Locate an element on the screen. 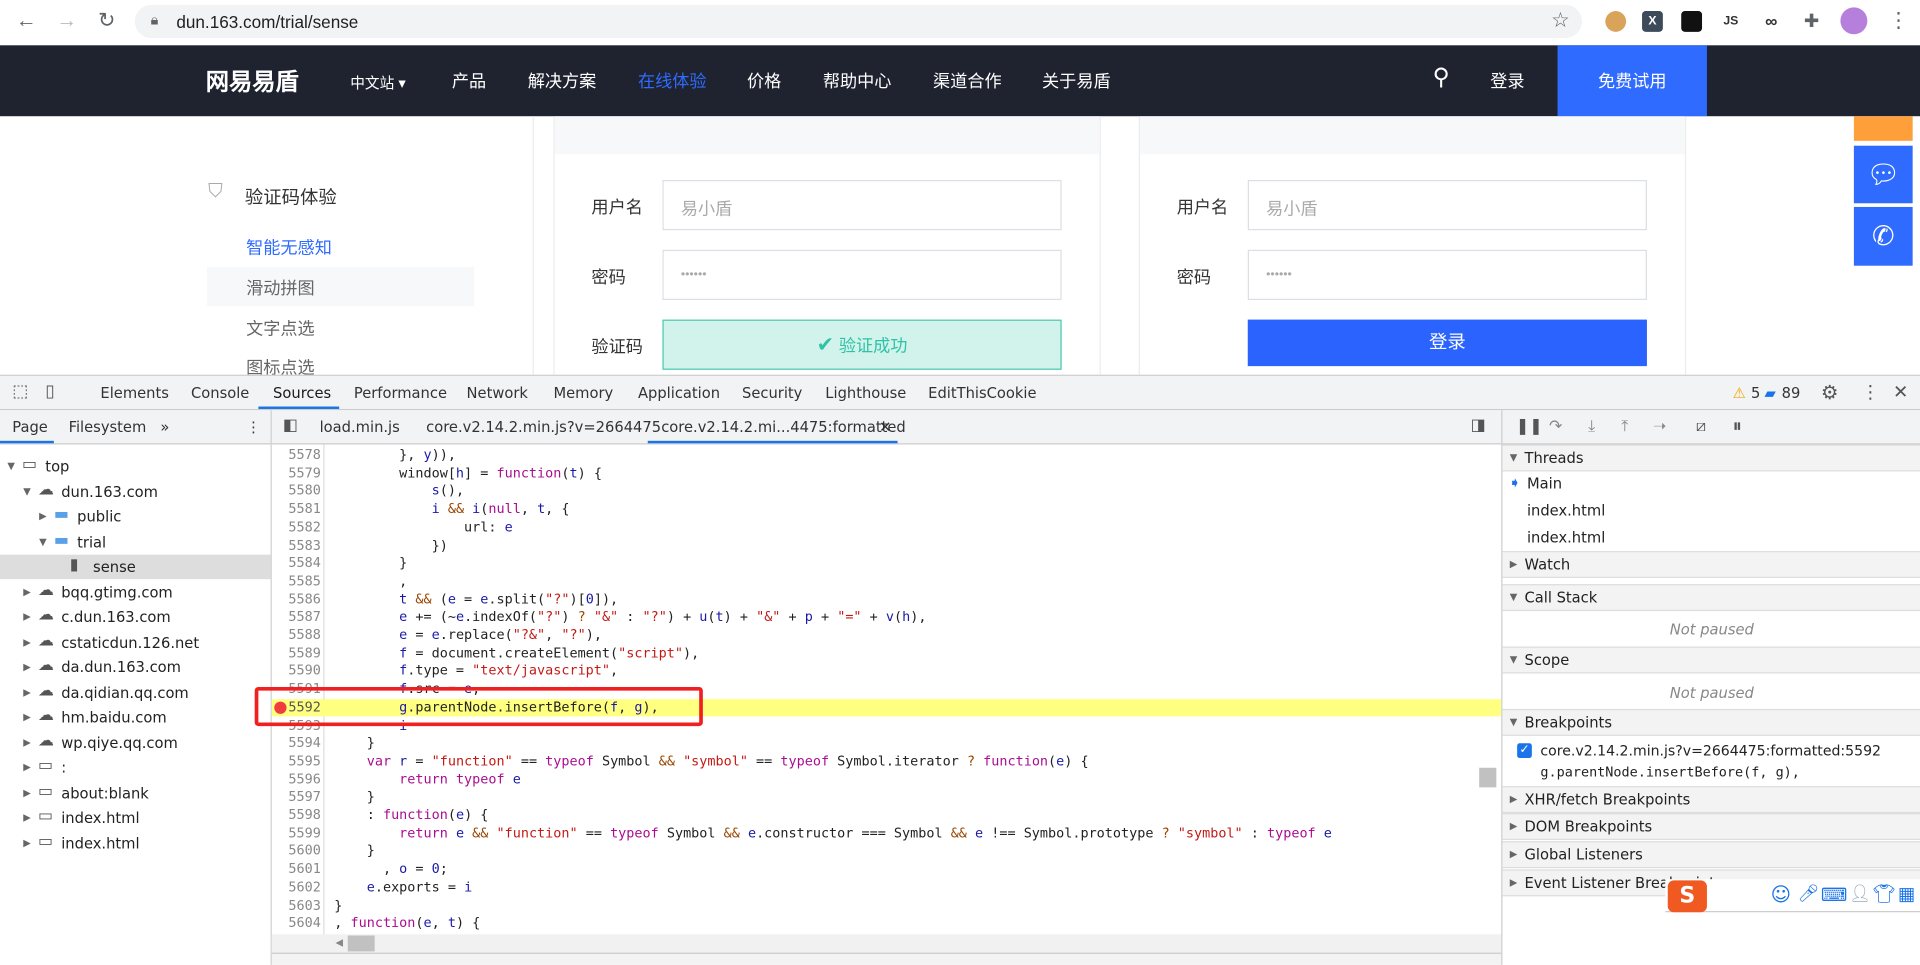 The height and width of the screenshot is (965, 1920). nav-tab-more: » is located at coordinates (164, 427).